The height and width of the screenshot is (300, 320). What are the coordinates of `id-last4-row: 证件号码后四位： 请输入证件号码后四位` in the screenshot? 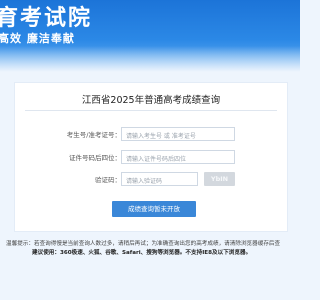 It's located at (151, 158).